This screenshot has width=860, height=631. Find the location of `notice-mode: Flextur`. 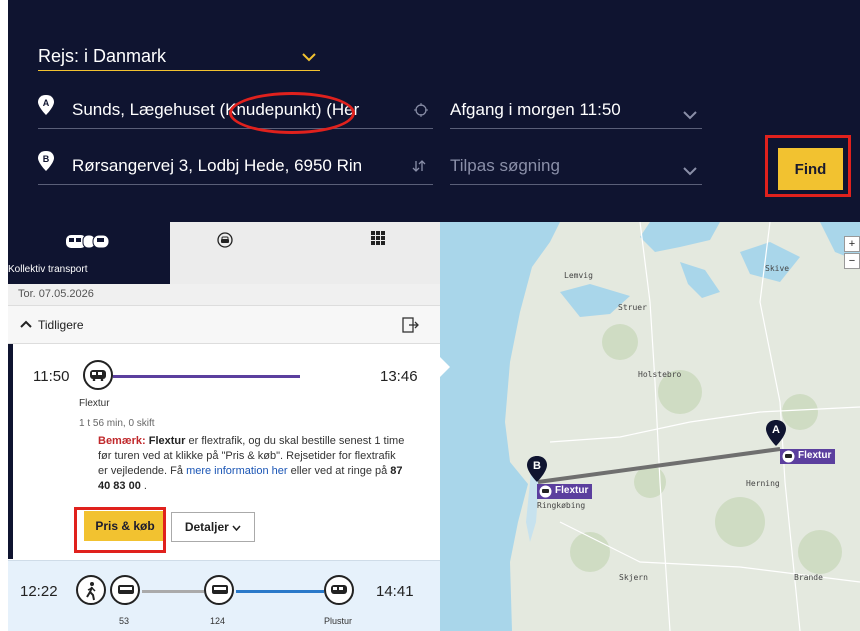

notice-mode: Flextur is located at coordinates (167, 441).